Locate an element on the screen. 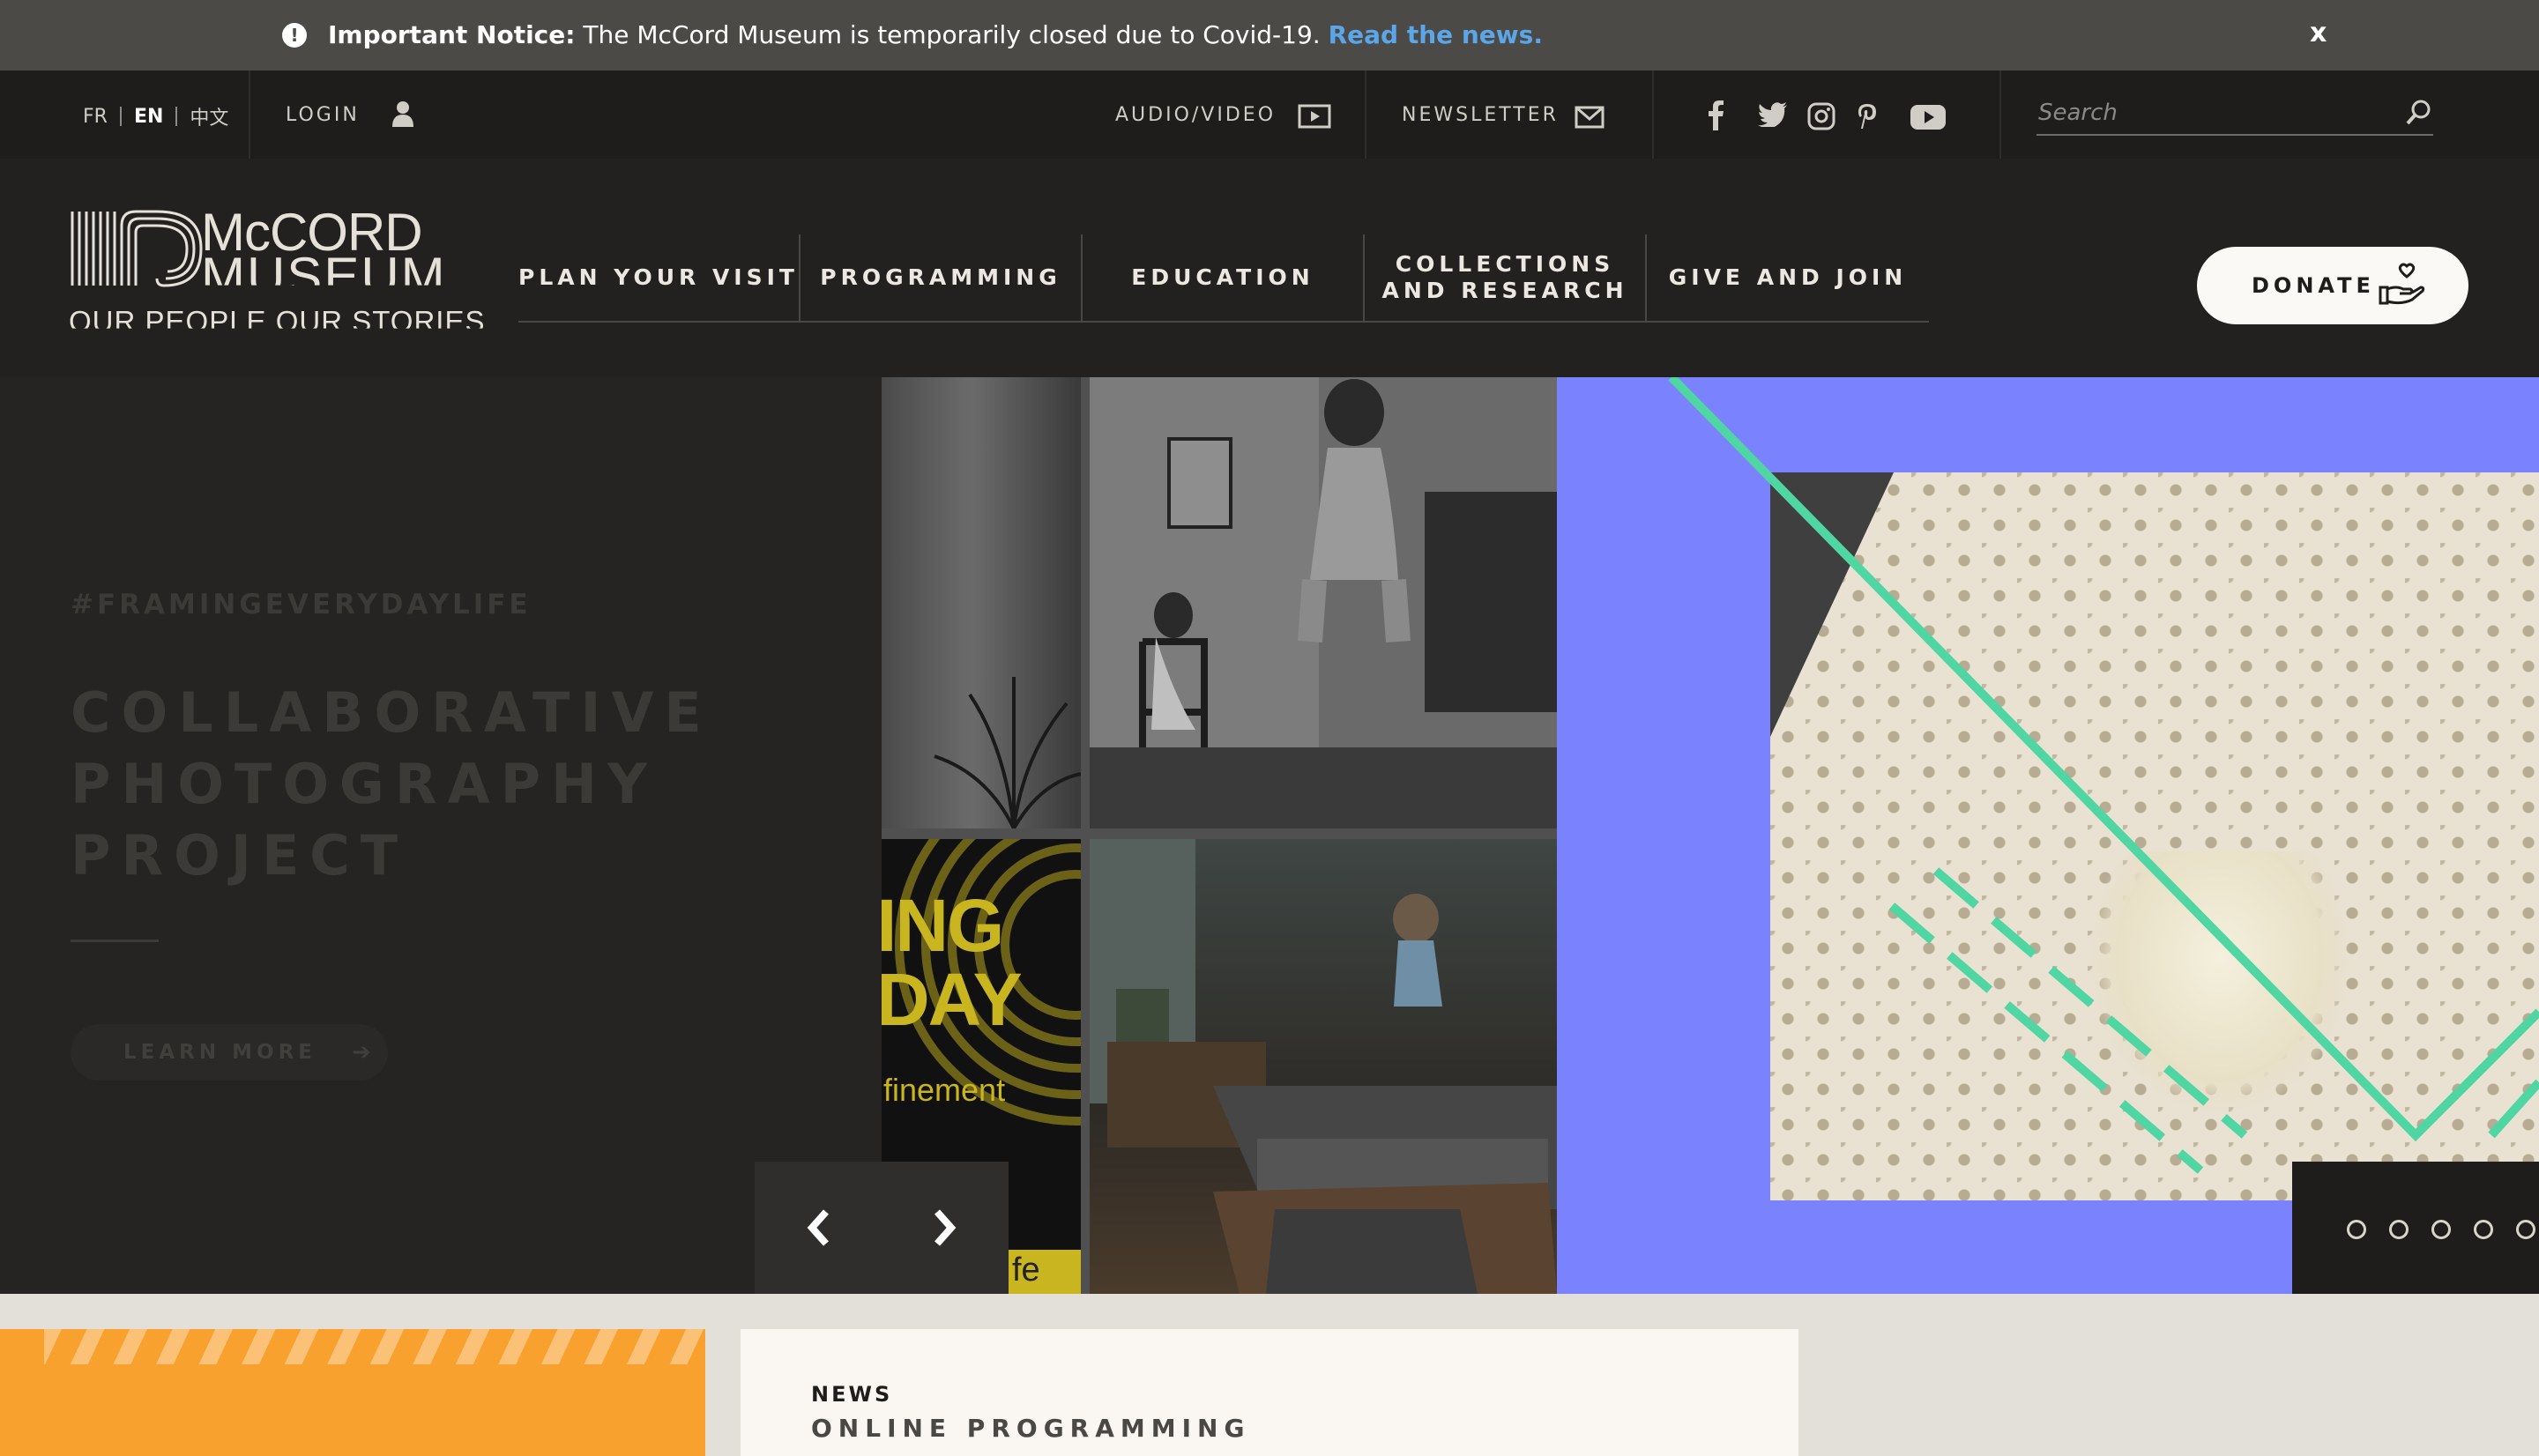 This screenshot has width=2539, height=1456. donate-button: DONATE is located at coordinates (2332, 285).